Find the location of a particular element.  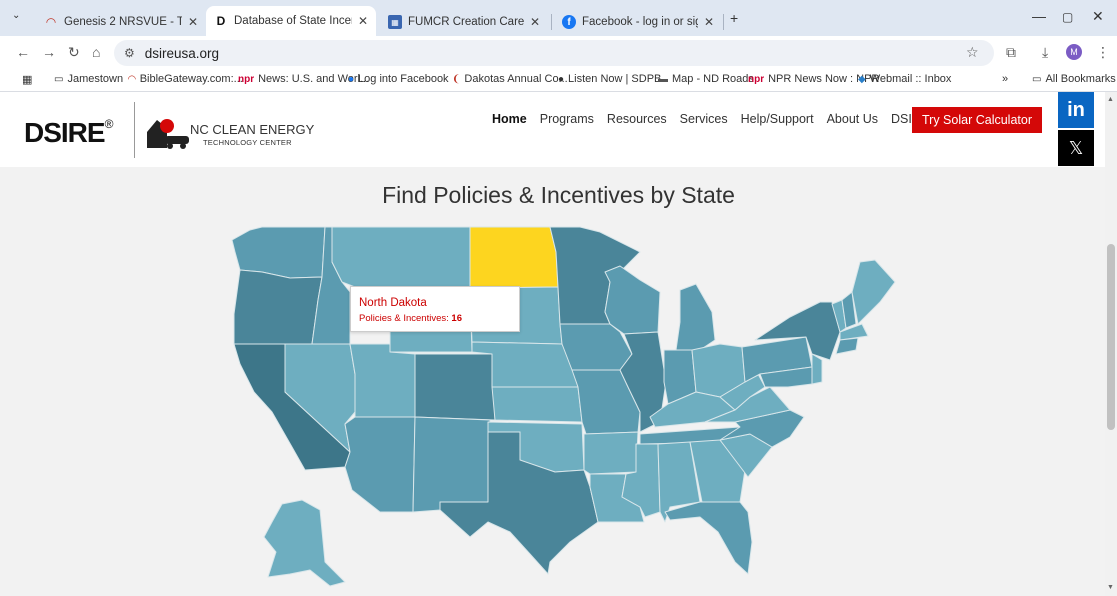

forward-icon: → is located at coordinates (49, 52).